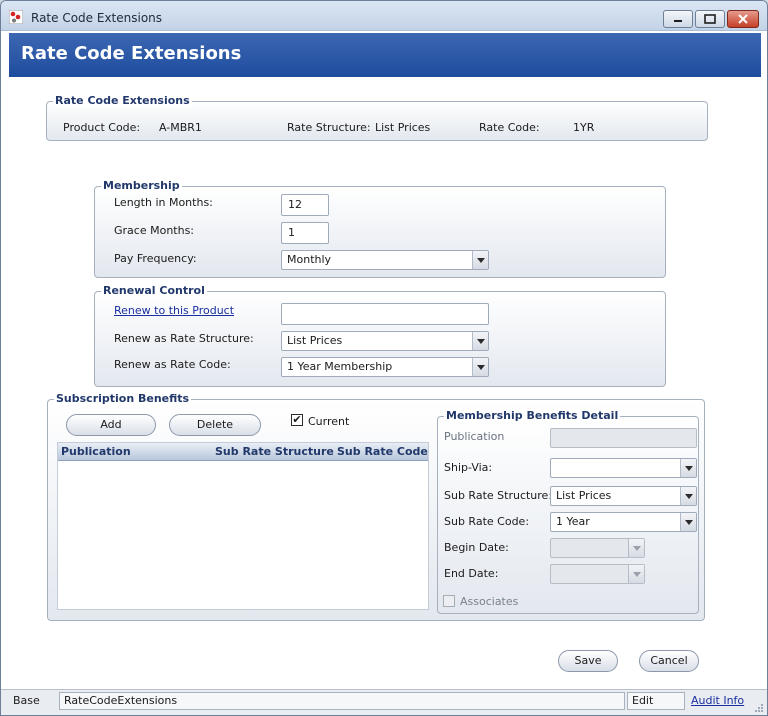  Describe the element at coordinates (131, 53) in the screenshot. I see `page-title: Rate Code Extensions` at that location.